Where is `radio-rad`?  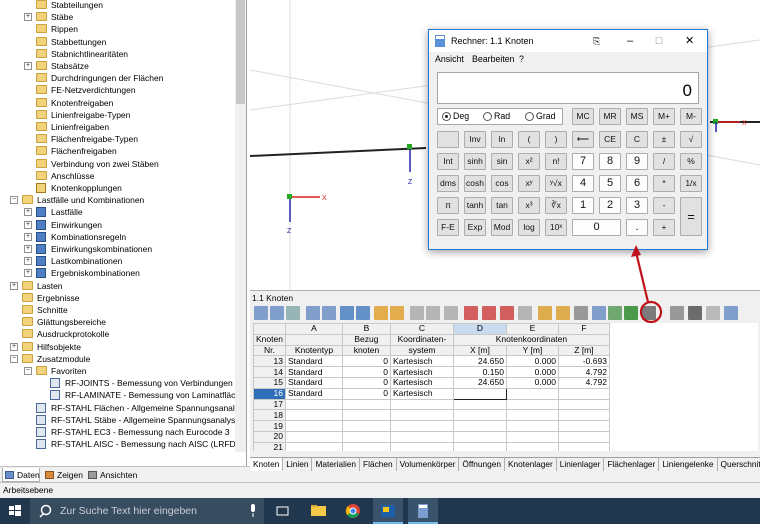
radio-rad is located at coordinates (487, 116).